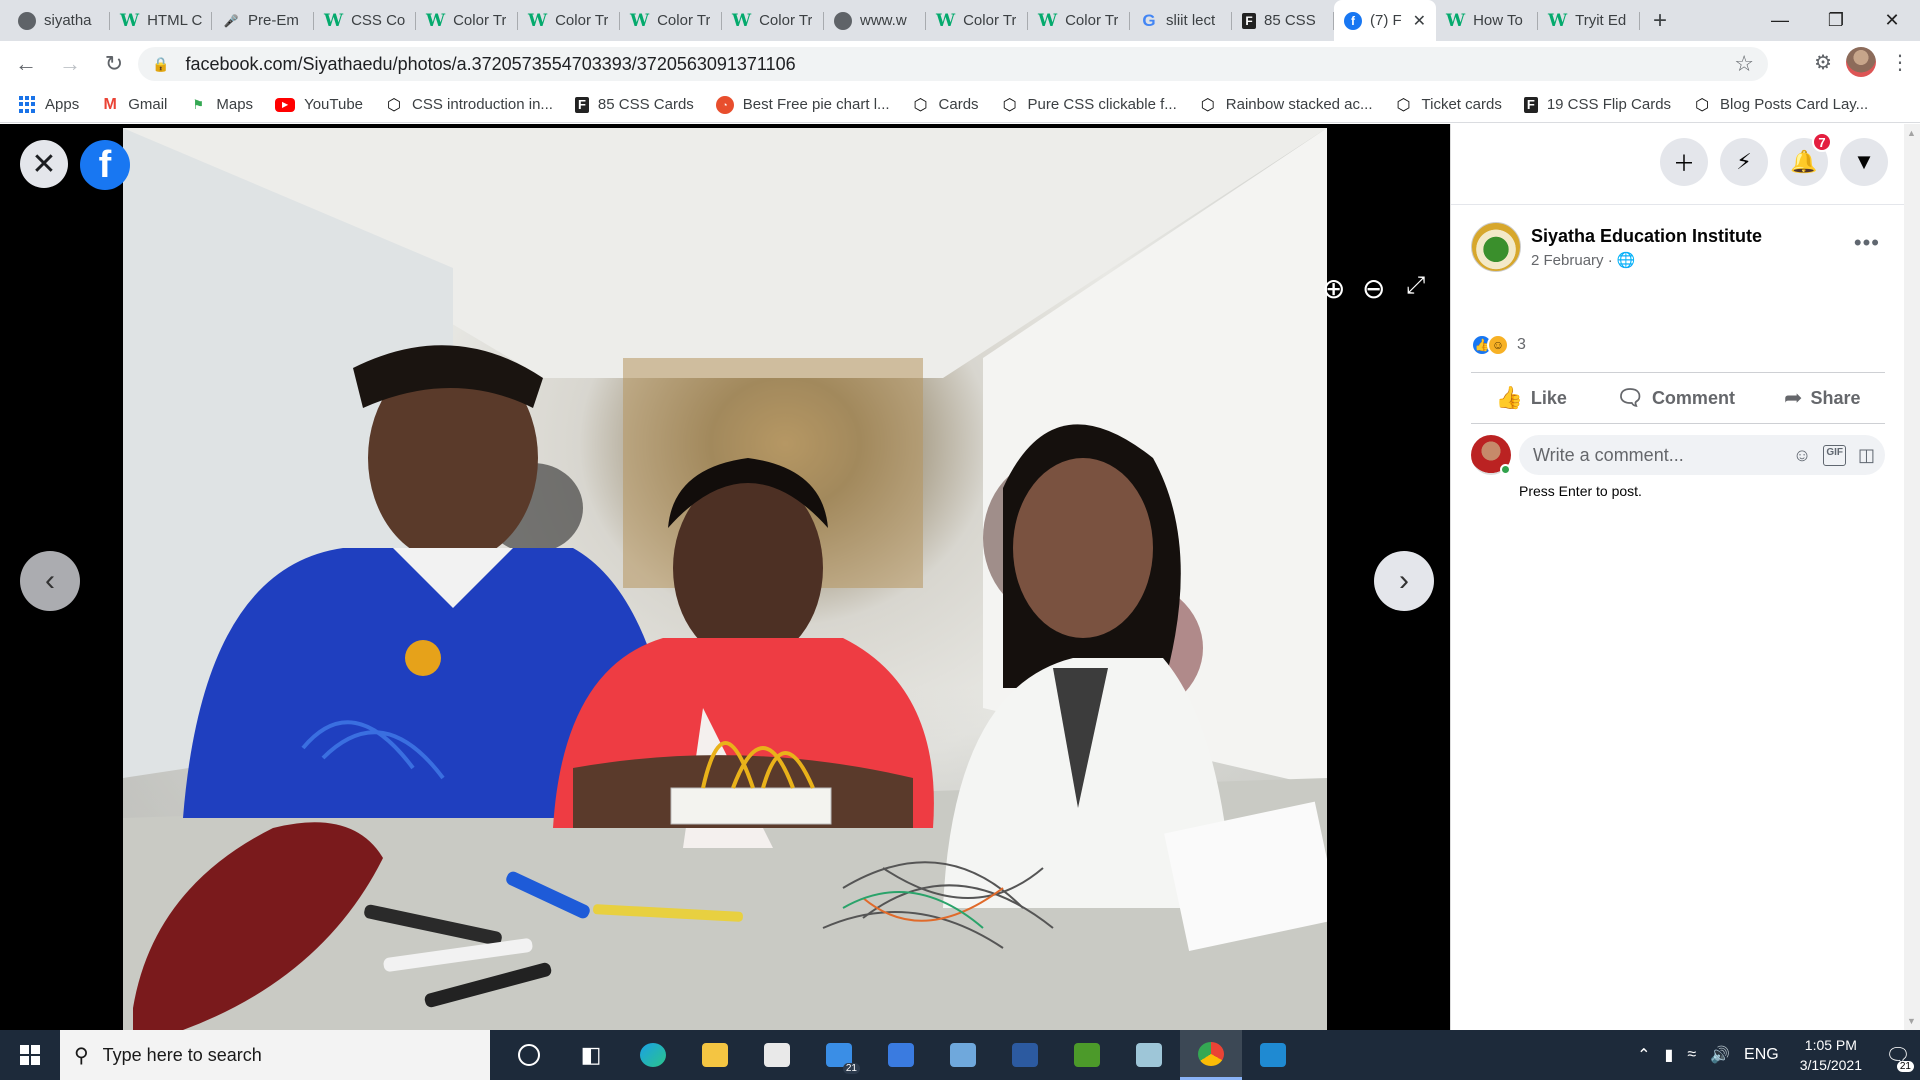  I want to click on post-date: 2 February · 🌐, so click(1646, 260).